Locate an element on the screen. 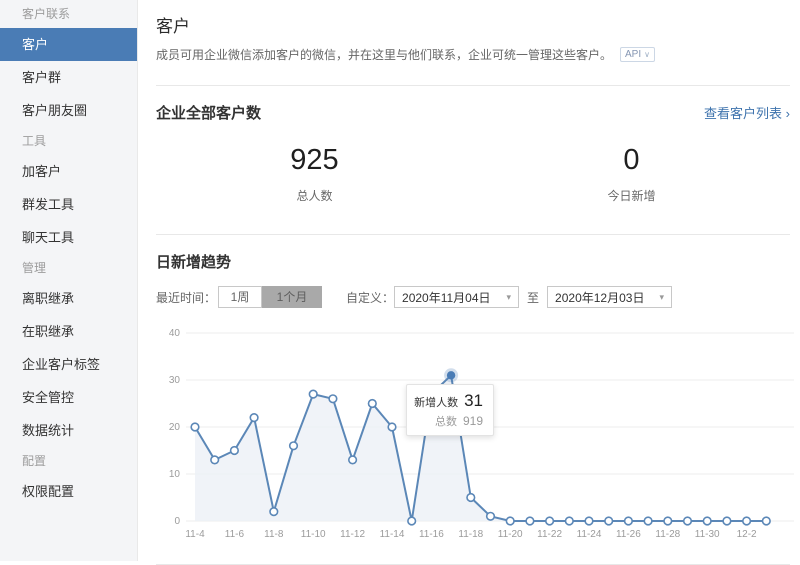 Image resolution: width=800 pixels, height=565 pixels. sidebar-item-1-1: 群发工具 is located at coordinates (68, 204).